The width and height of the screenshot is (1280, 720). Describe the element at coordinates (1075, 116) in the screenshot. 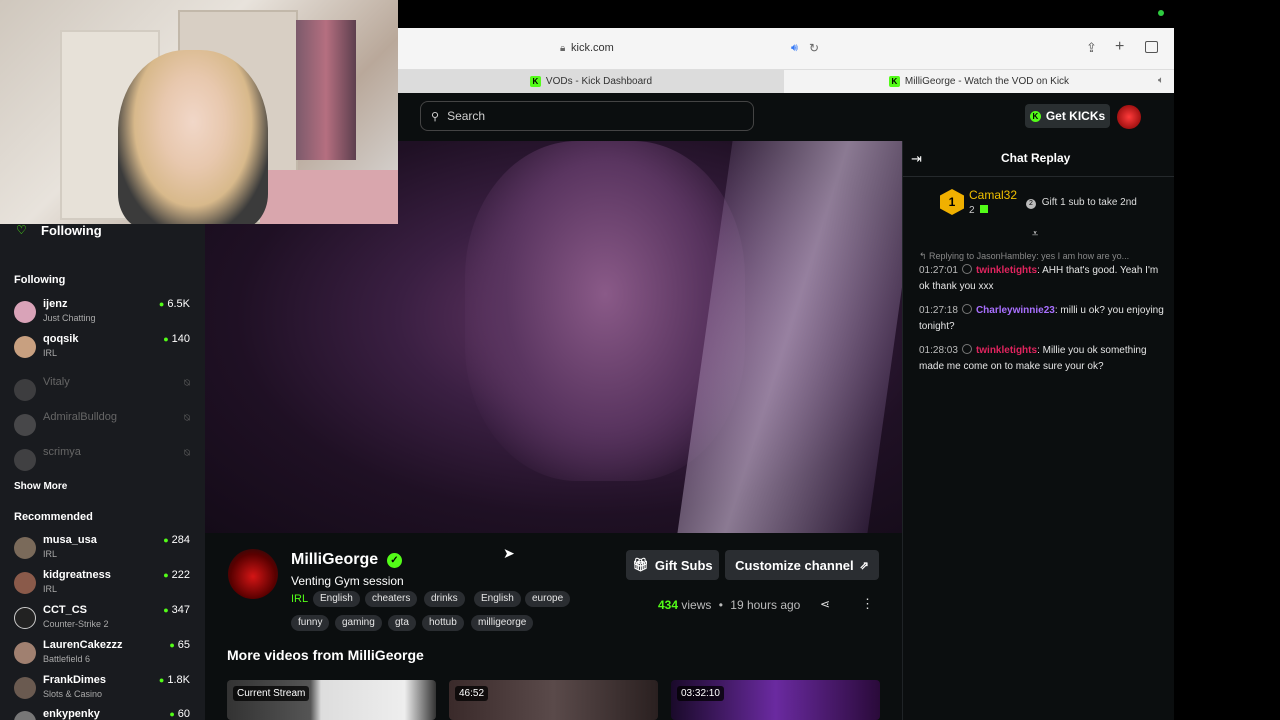

I see `get-kicks-label: Get KICKs` at that location.